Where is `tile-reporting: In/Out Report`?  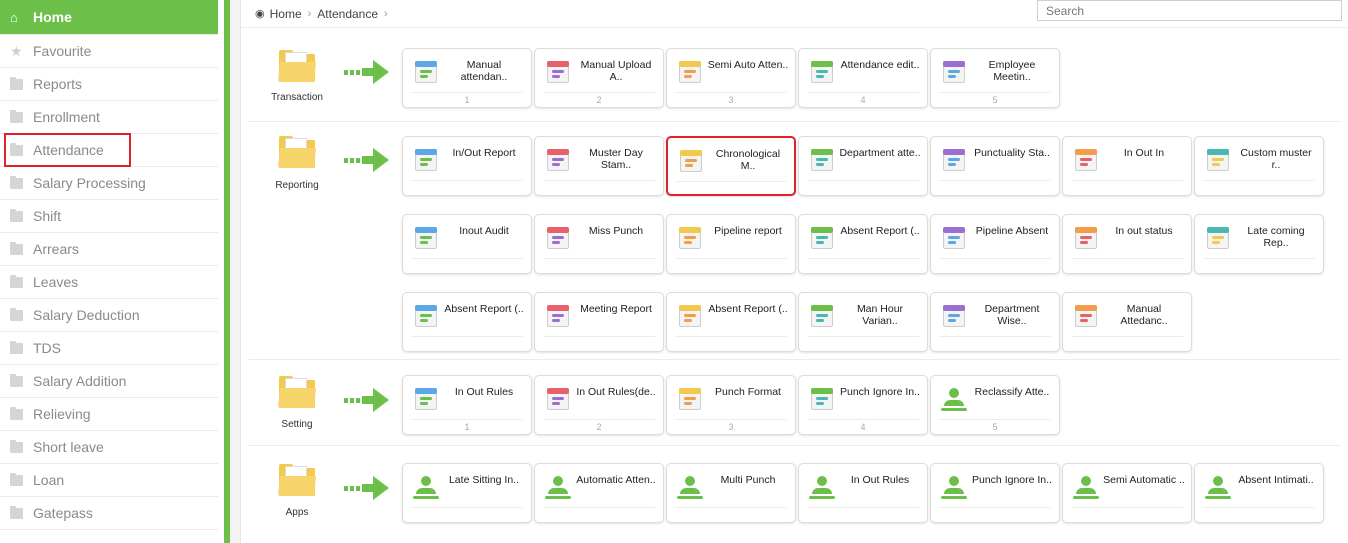 tile-reporting: In/Out Report is located at coordinates (467, 166).